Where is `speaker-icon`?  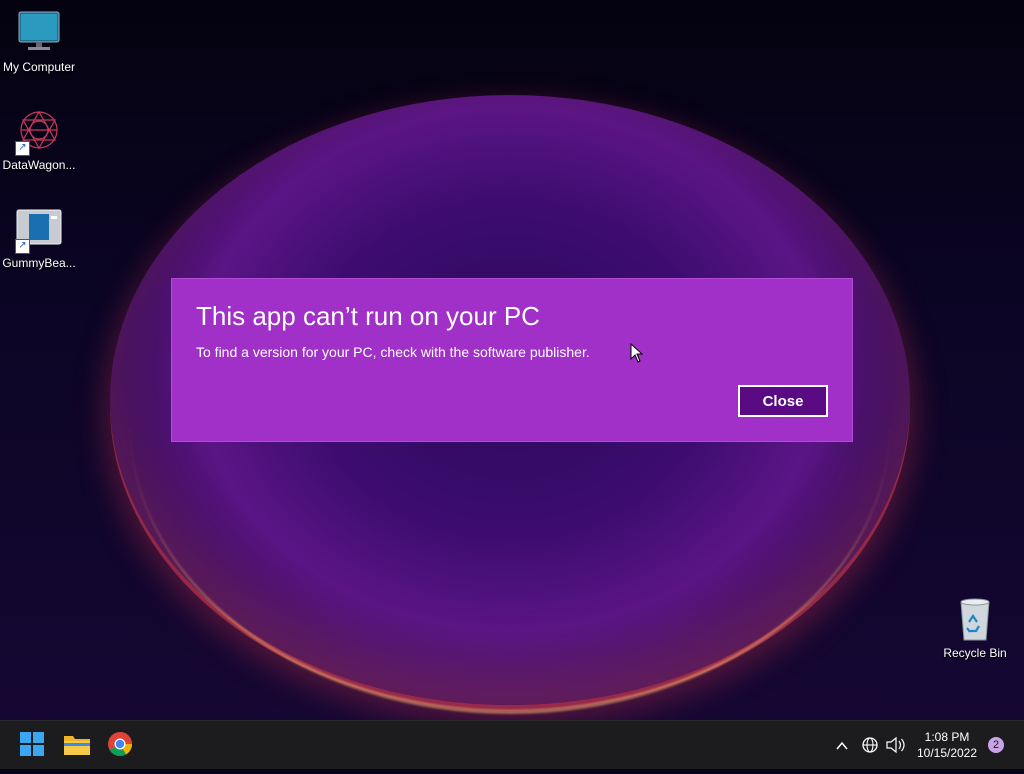
speaker-icon is located at coordinates (895, 745).